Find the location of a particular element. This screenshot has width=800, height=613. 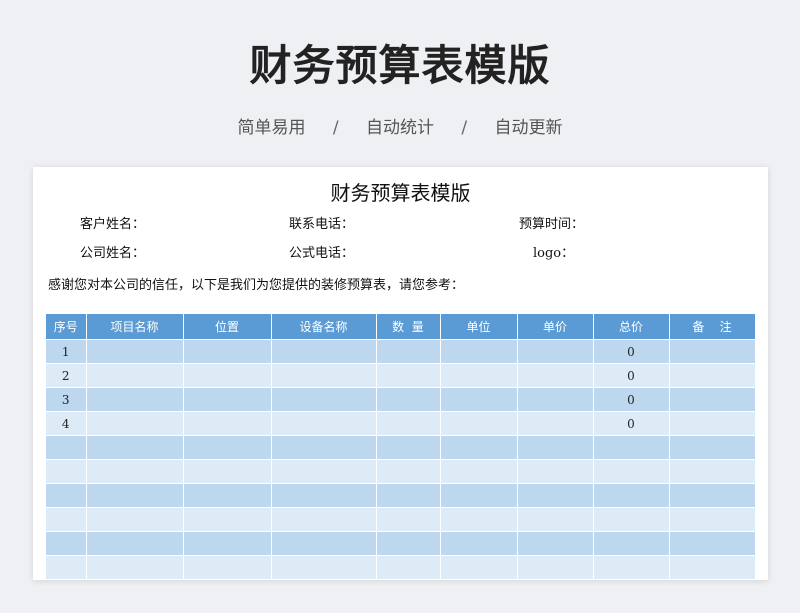

table-cell: 3 is located at coordinates (66, 399).